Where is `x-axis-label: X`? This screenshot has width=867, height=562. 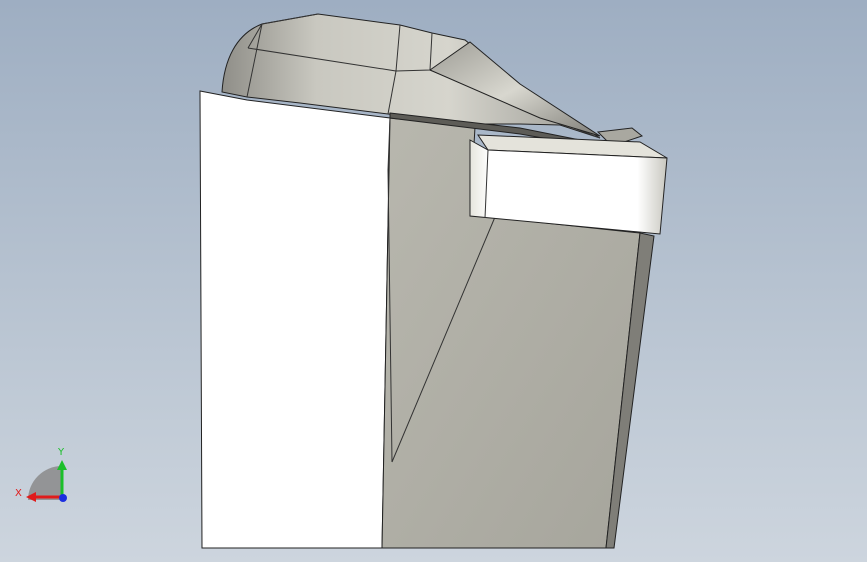 x-axis-label: X is located at coordinates (18, 493).